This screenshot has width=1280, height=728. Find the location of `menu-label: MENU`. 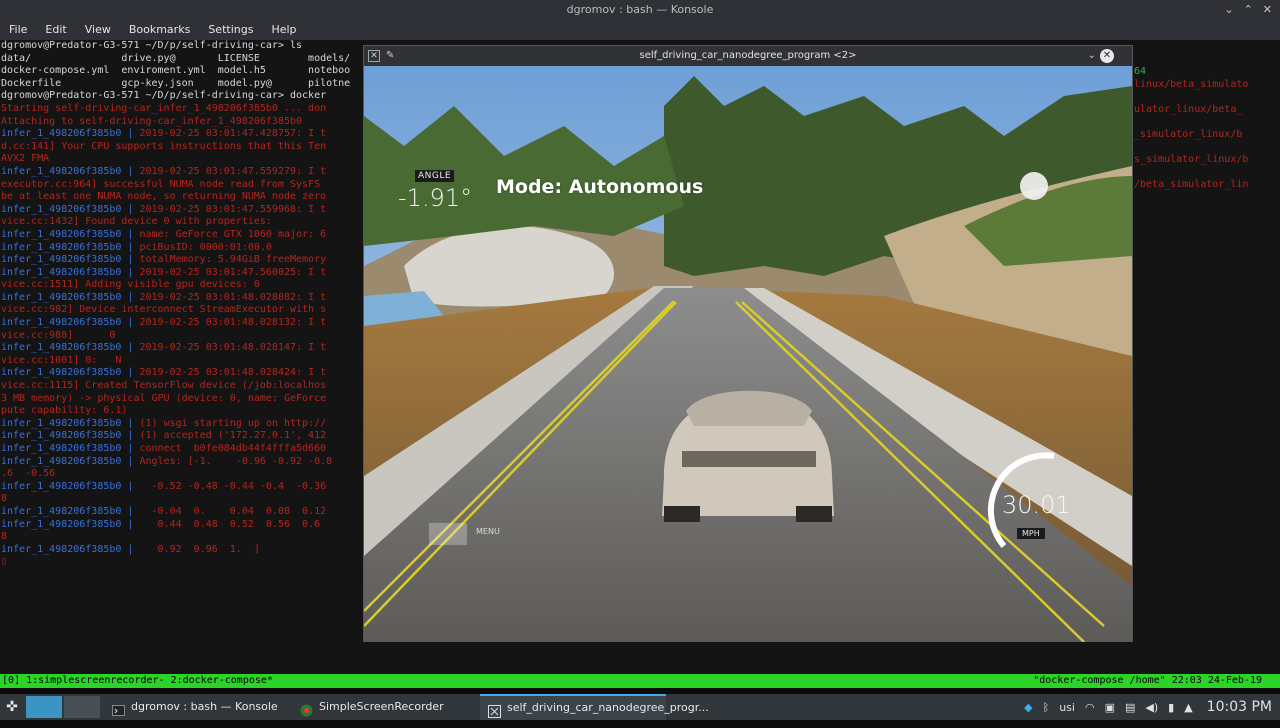

menu-label: MENU is located at coordinates (488, 531).